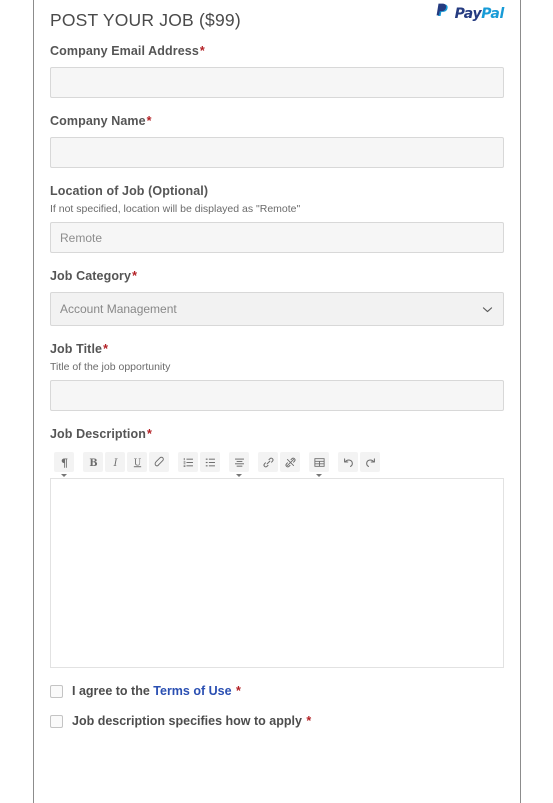 This screenshot has width=553, height=803. Describe the element at coordinates (277, 349) in the screenshot. I see `label-job-title: Job Title*` at that location.